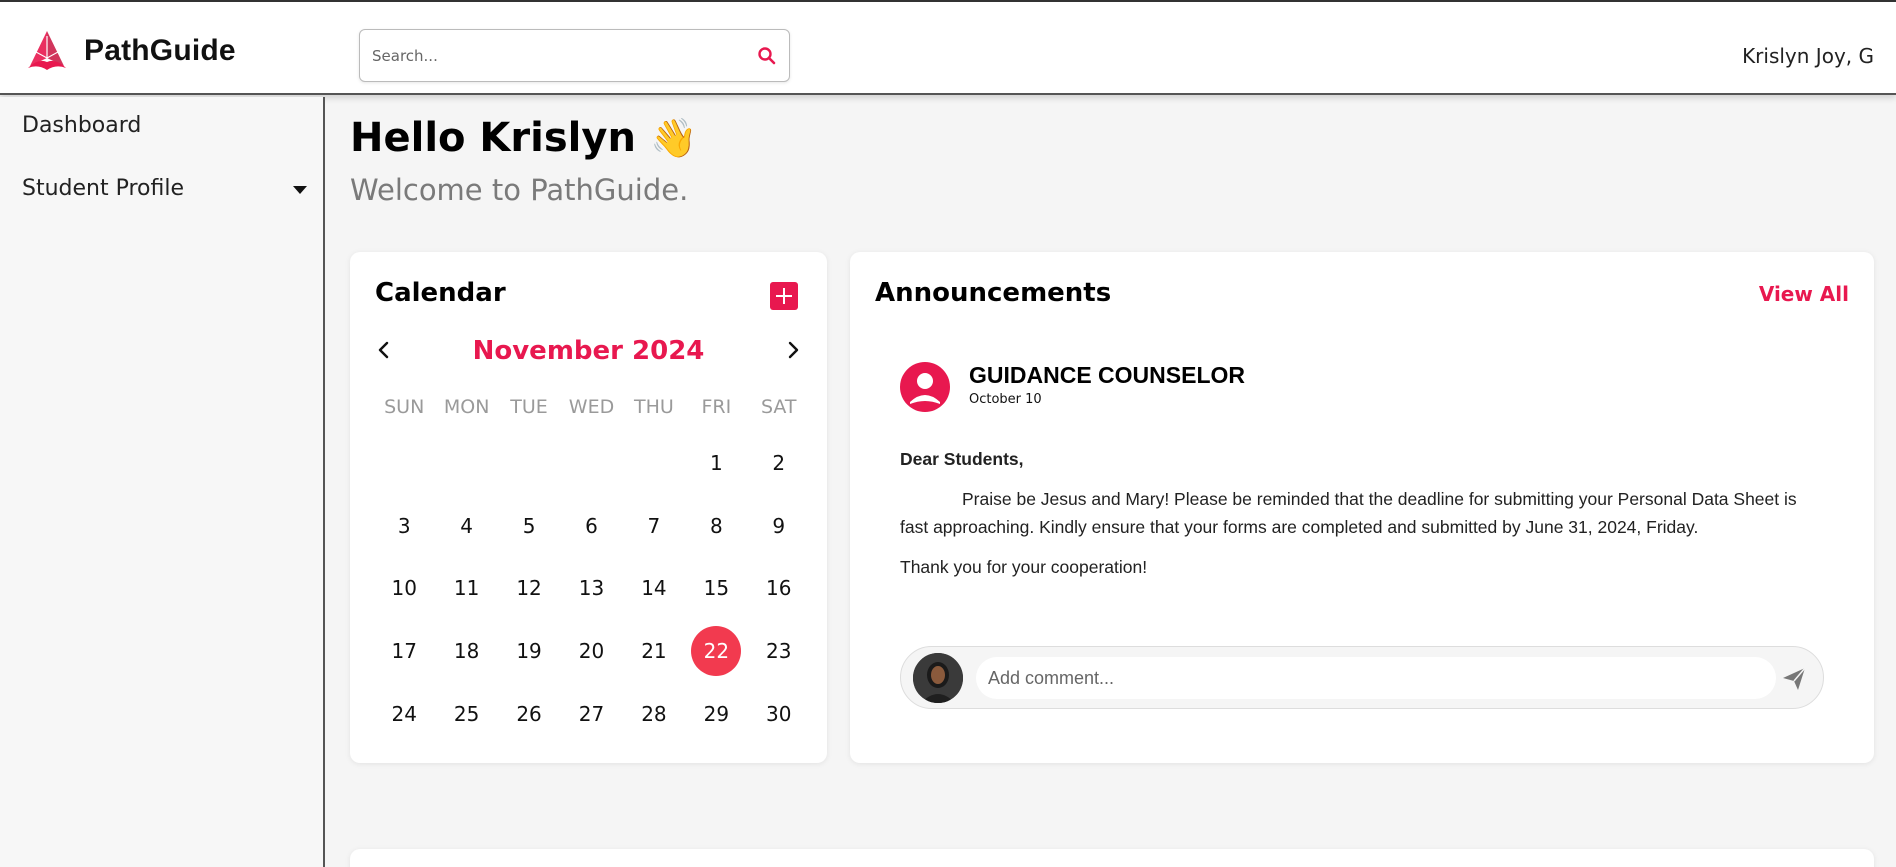 The height and width of the screenshot is (867, 1896). Describe the element at coordinates (716, 526) in the screenshot. I see `calendar-day: 8` at that location.